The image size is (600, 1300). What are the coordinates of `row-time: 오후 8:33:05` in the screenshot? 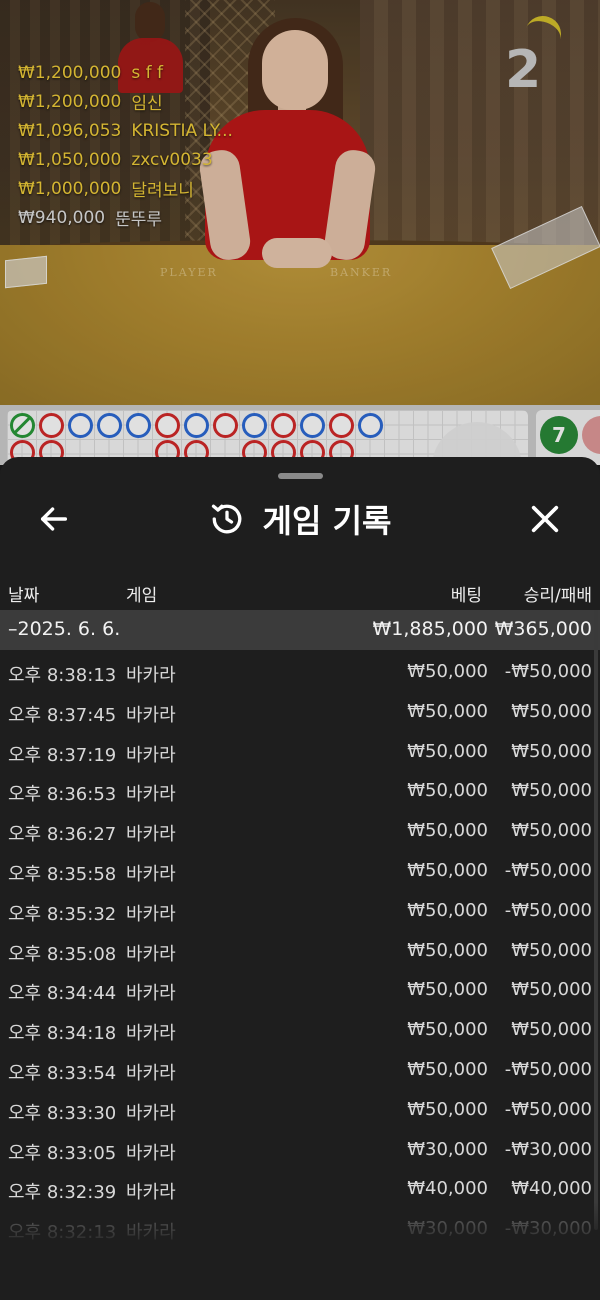 It's located at (62, 1153).